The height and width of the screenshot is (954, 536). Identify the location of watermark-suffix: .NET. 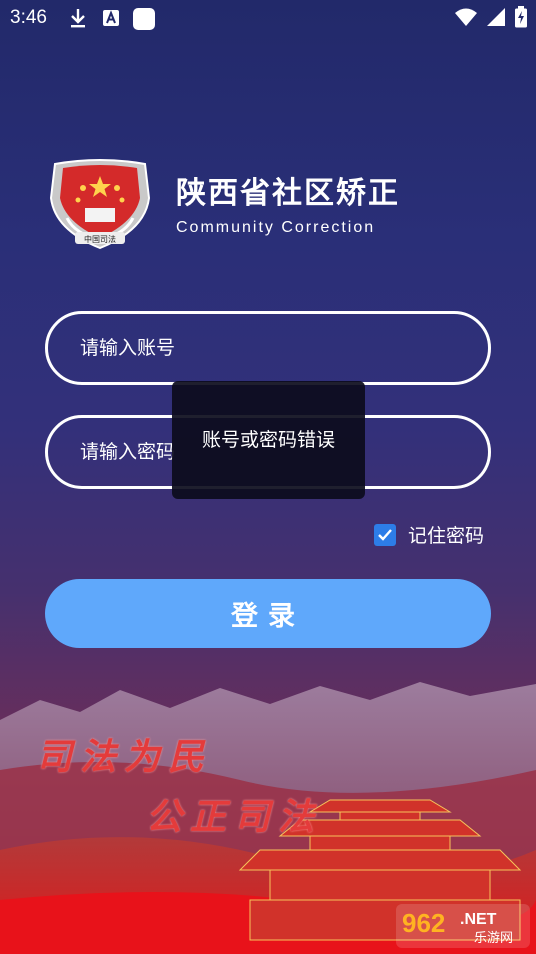
(478, 919).